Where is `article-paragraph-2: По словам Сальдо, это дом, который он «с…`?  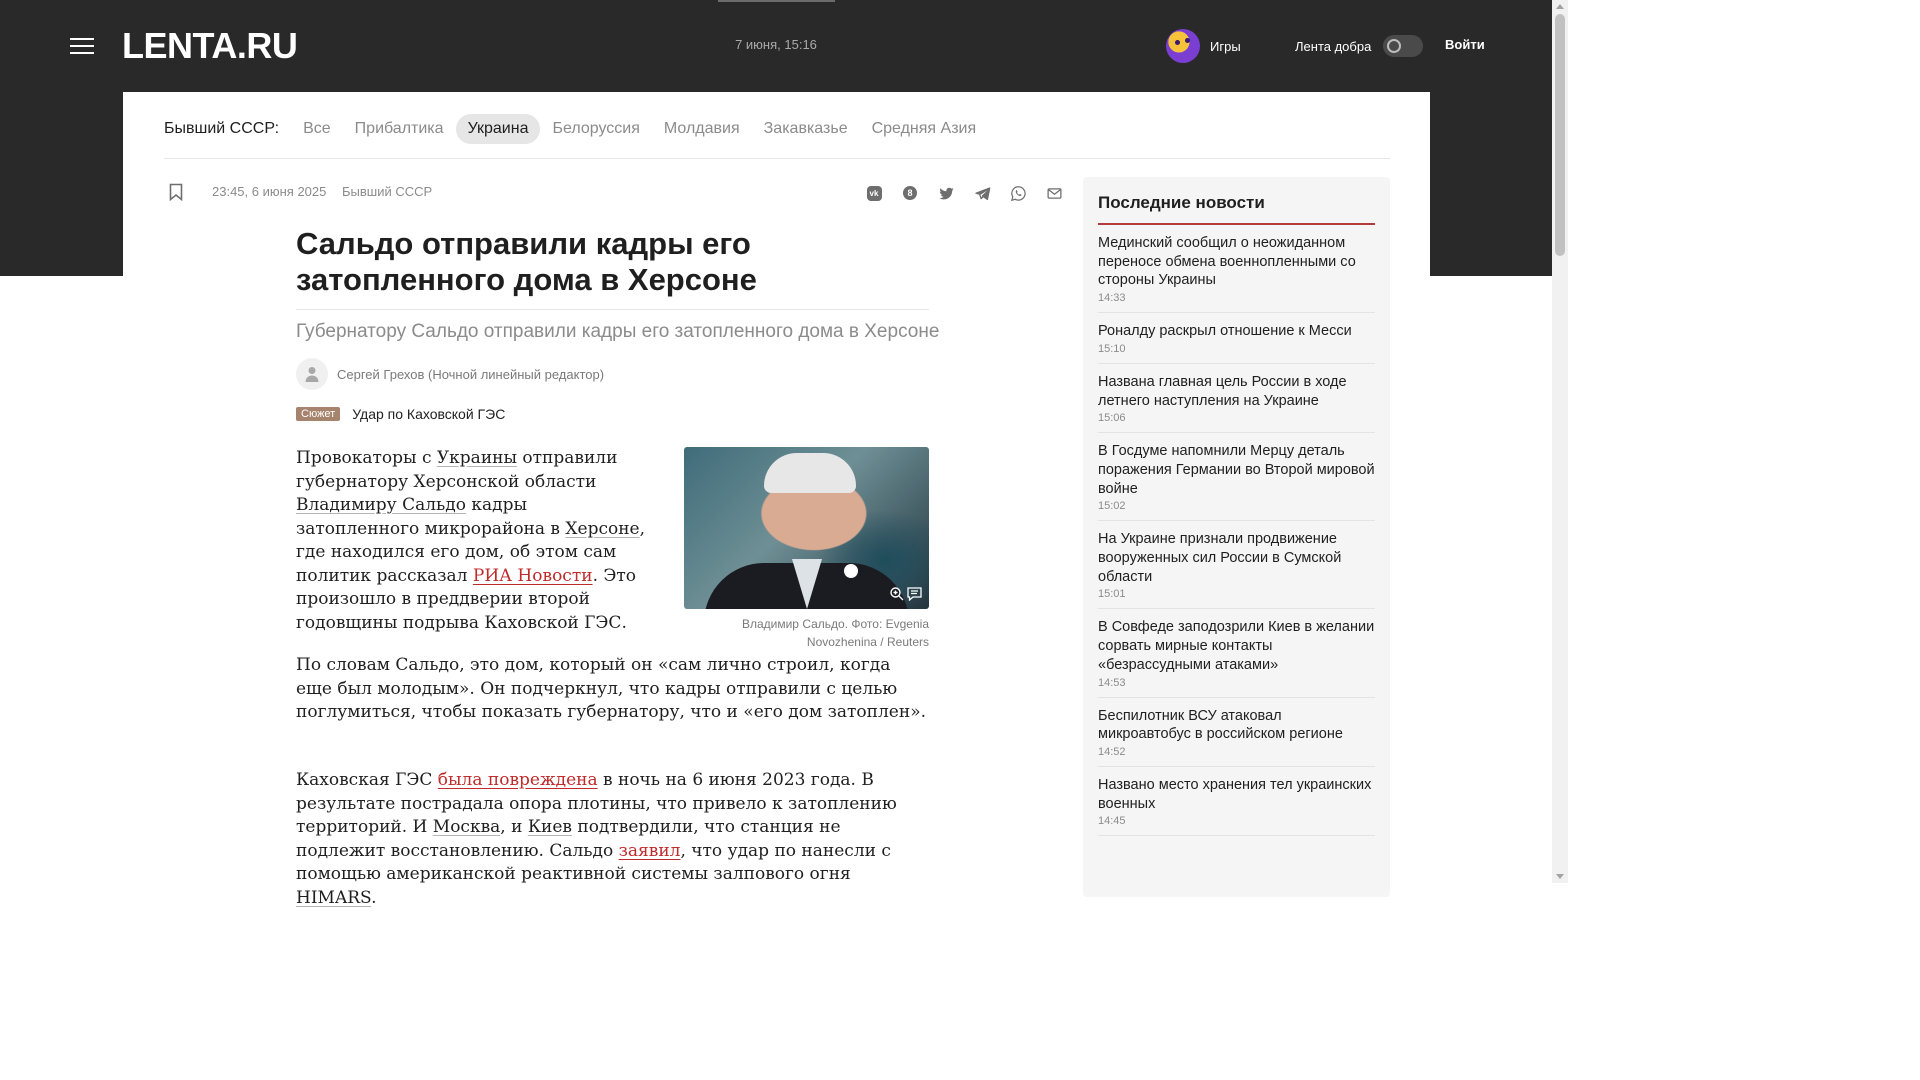 article-paragraph-2: По словам Сальдо, это дом, который он «с… is located at coordinates (611, 688).